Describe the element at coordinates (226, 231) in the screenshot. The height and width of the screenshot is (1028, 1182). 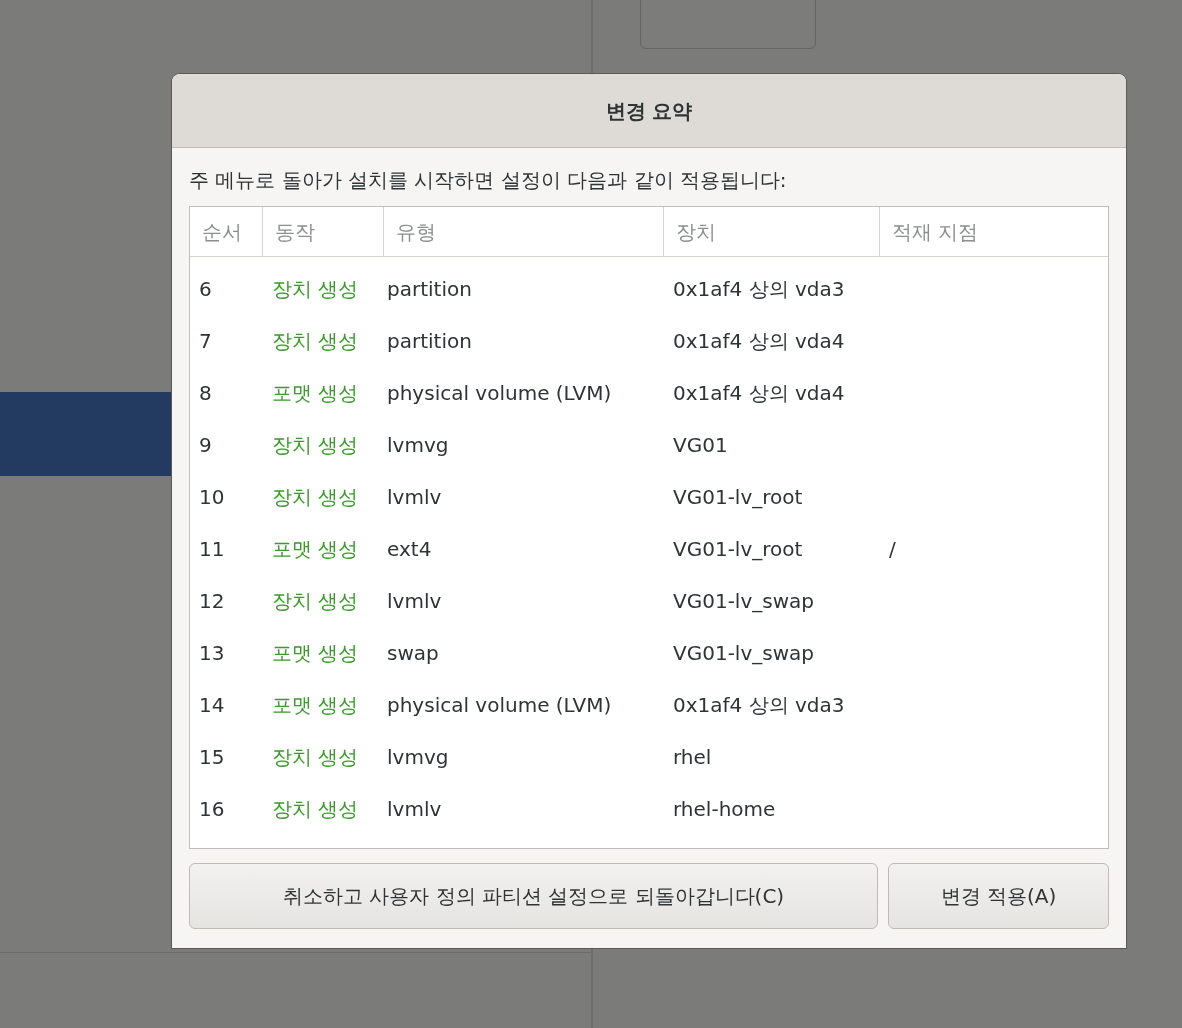
I see `column-header: 순서` at that location.